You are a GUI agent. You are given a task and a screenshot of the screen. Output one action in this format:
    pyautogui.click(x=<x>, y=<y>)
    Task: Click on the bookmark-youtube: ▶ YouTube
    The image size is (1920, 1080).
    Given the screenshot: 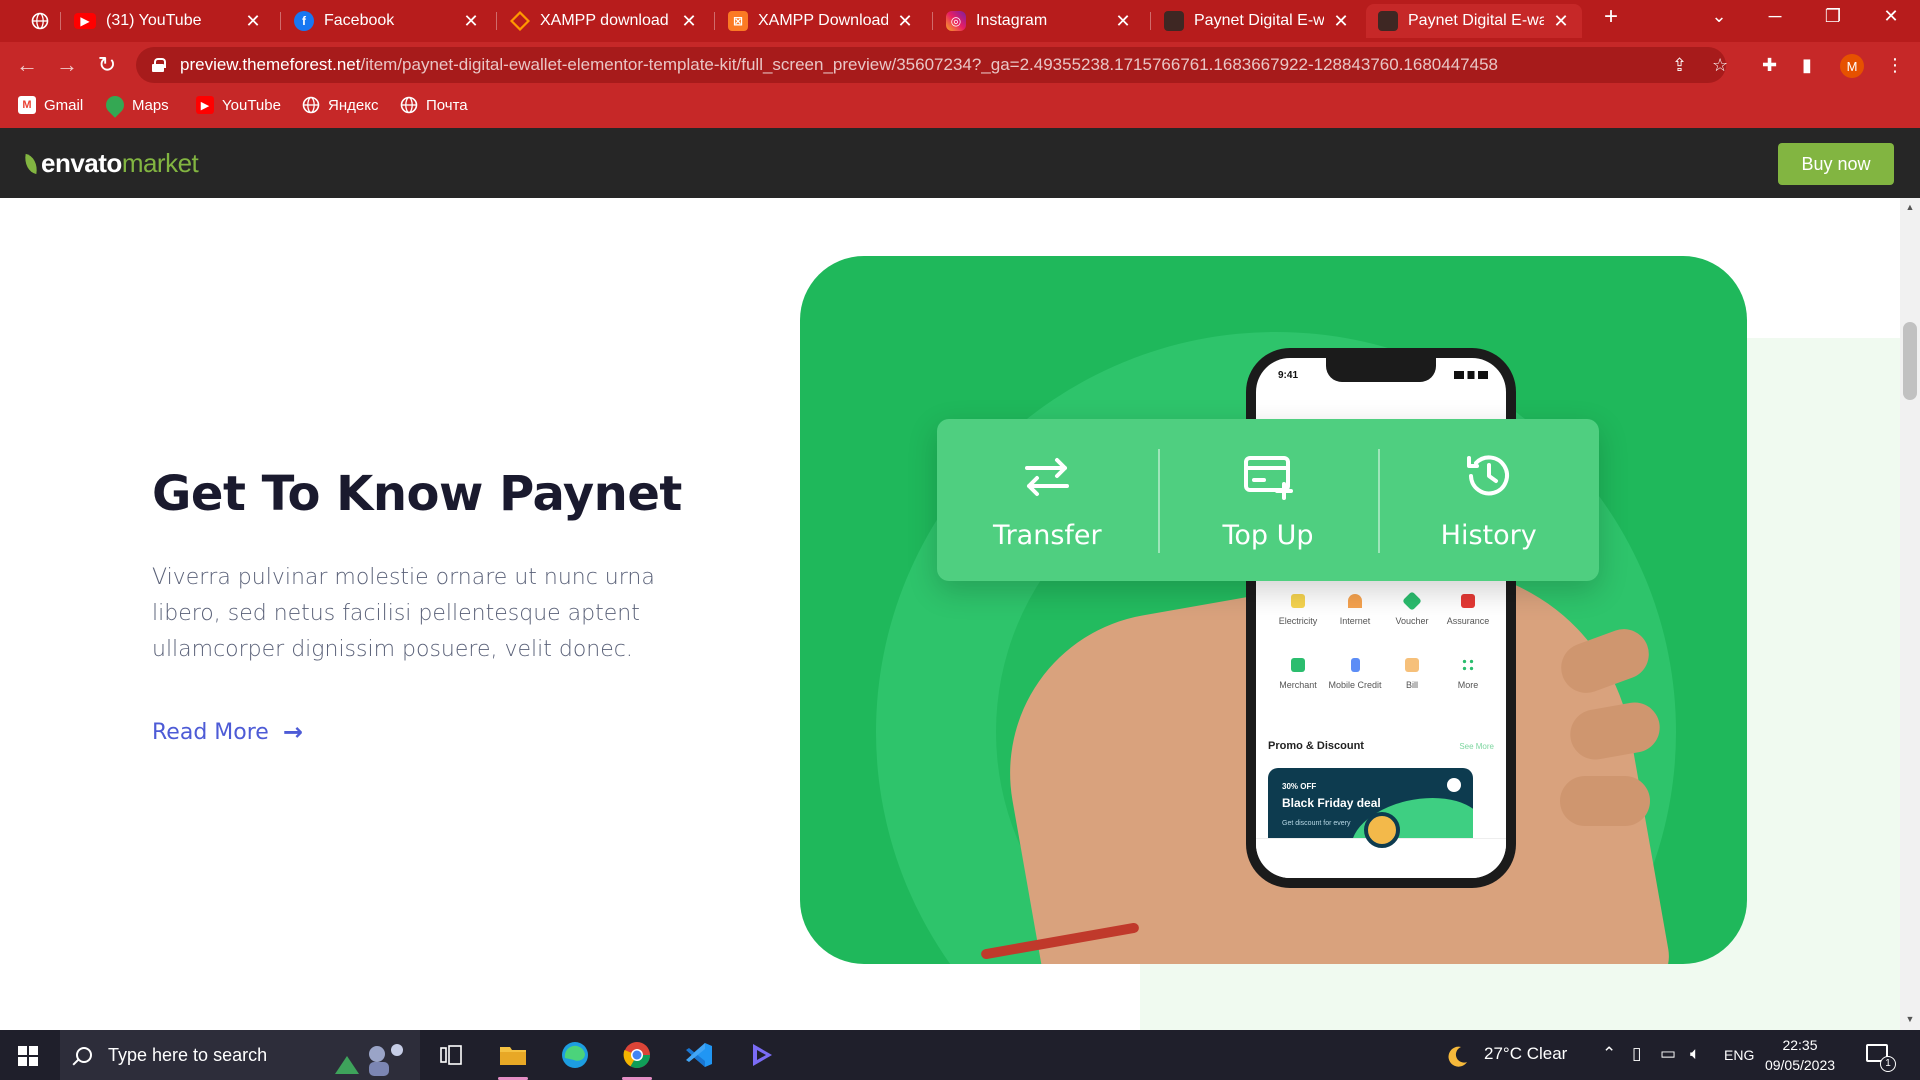 What is the action you would take?
    pyautogui.click(x=238, y=105)
    